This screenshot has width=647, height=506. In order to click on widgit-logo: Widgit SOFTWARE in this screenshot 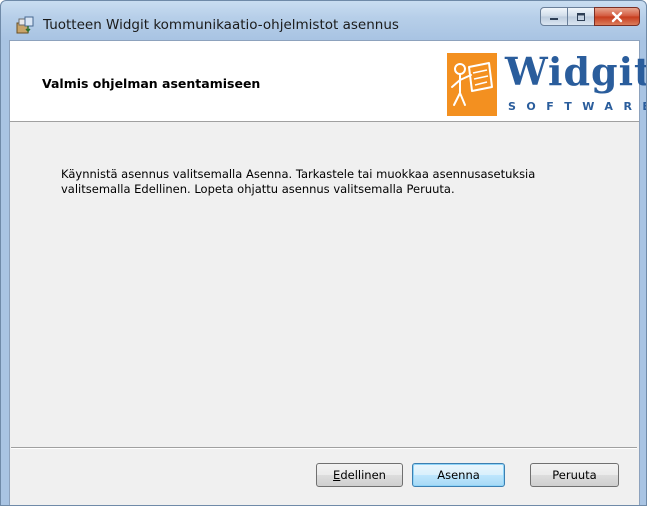, I will do `click(546, 82)`.